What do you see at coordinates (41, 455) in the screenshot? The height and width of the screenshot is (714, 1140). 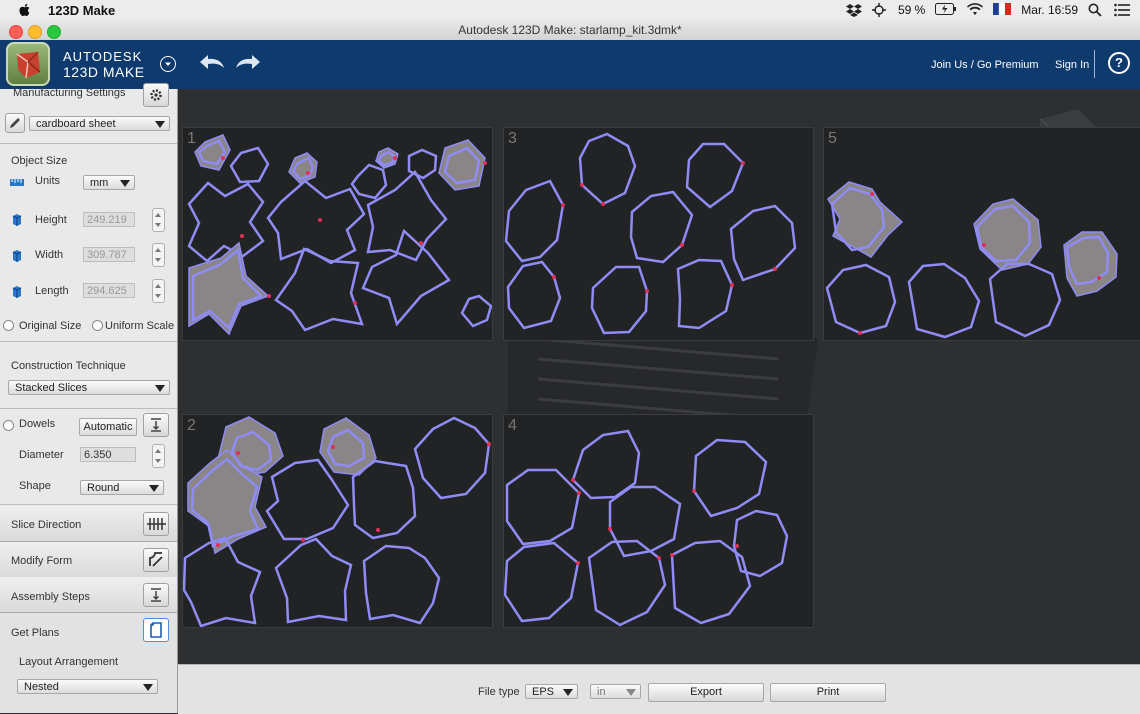 I see `diameter-label: Diameter` at bounding box center [41, 455].